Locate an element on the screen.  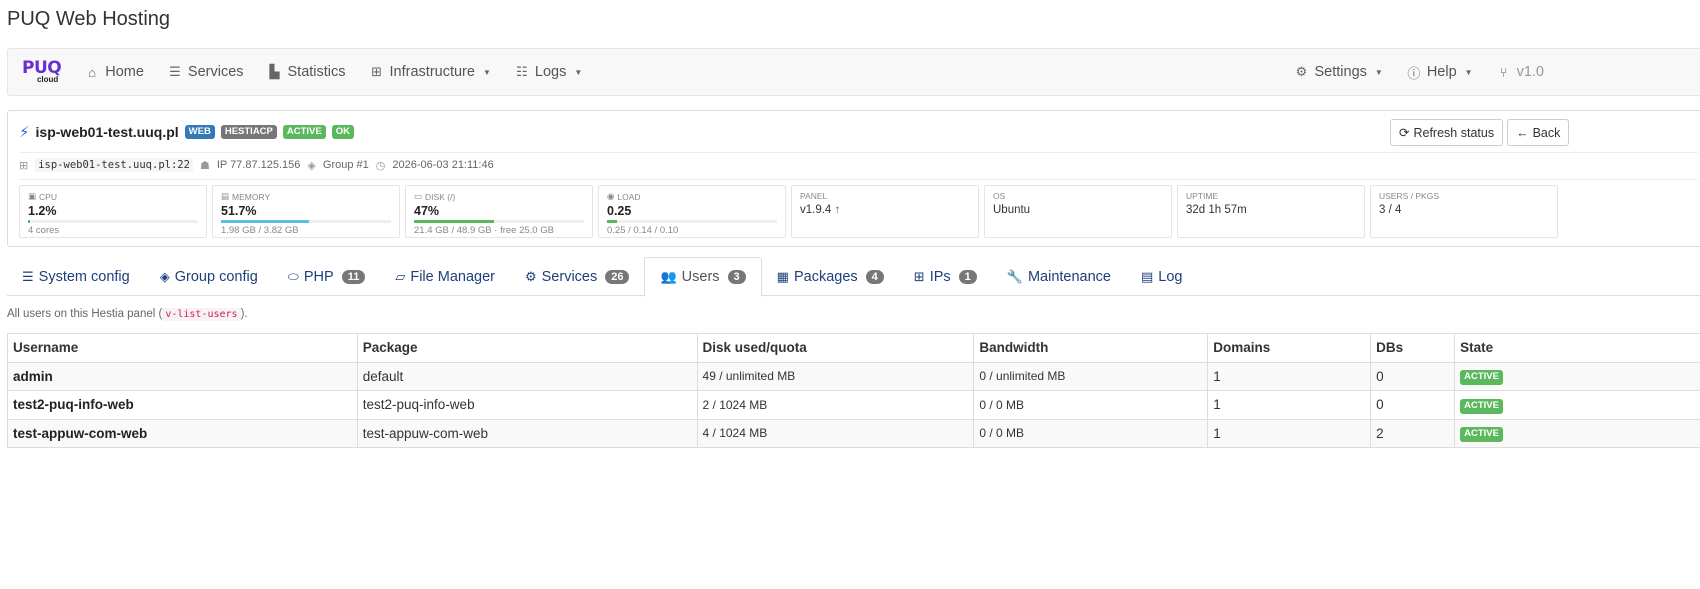
network-icon: ⊞ is located at coordinates (24, 165).